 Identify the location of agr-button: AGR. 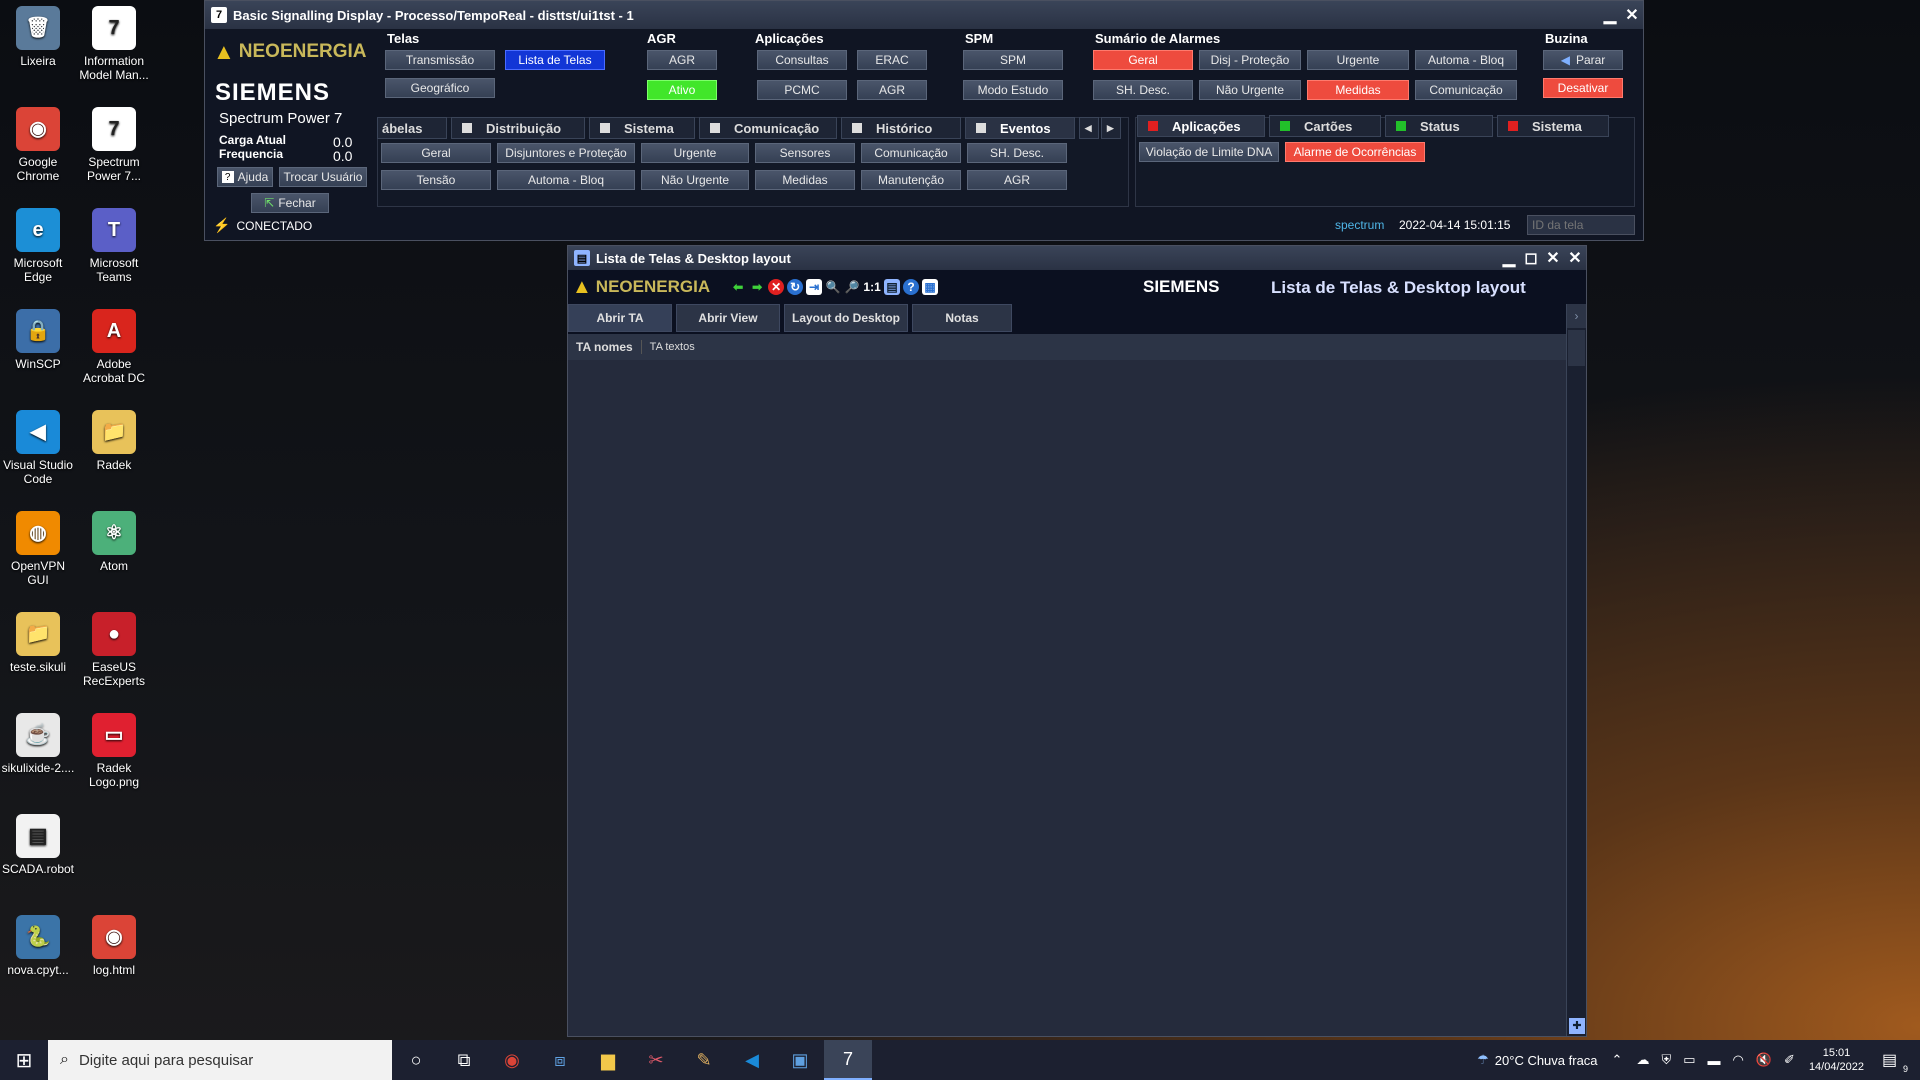
(682, 60).